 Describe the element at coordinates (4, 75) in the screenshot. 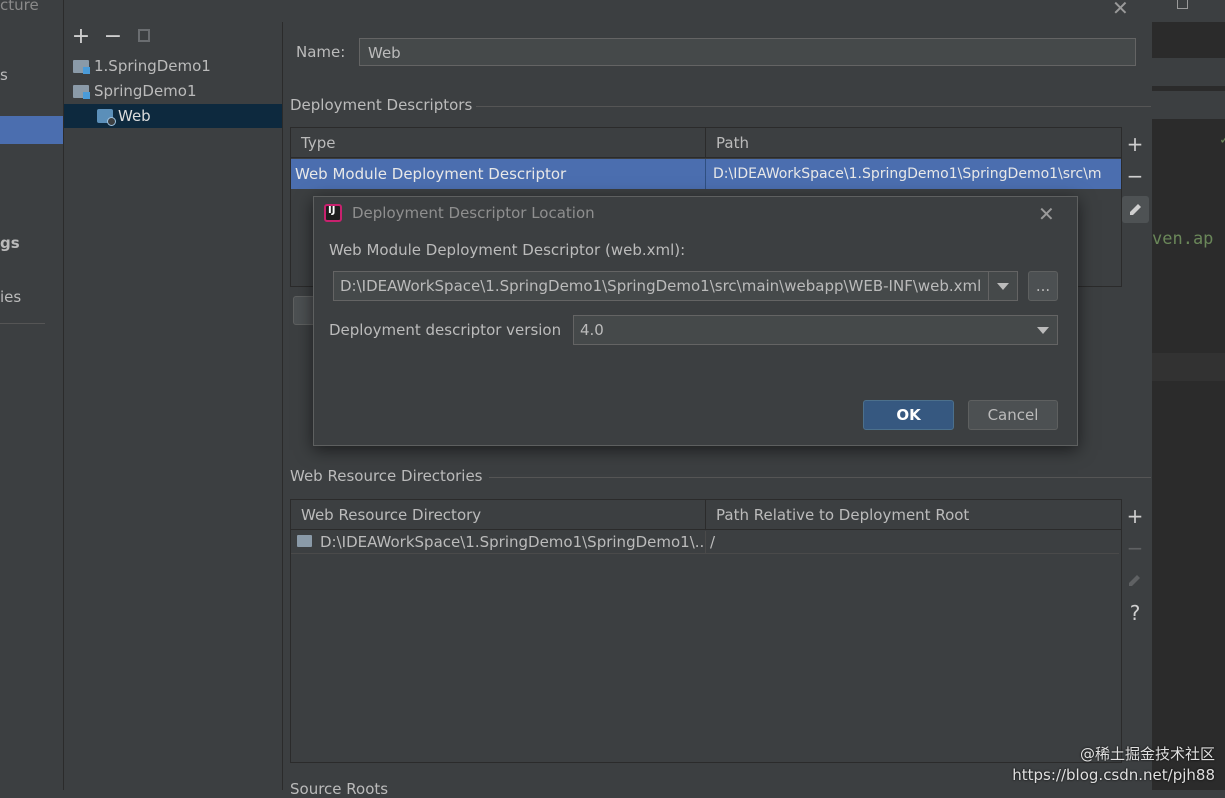

I see `sidebar-item-fragment: s` at that location.